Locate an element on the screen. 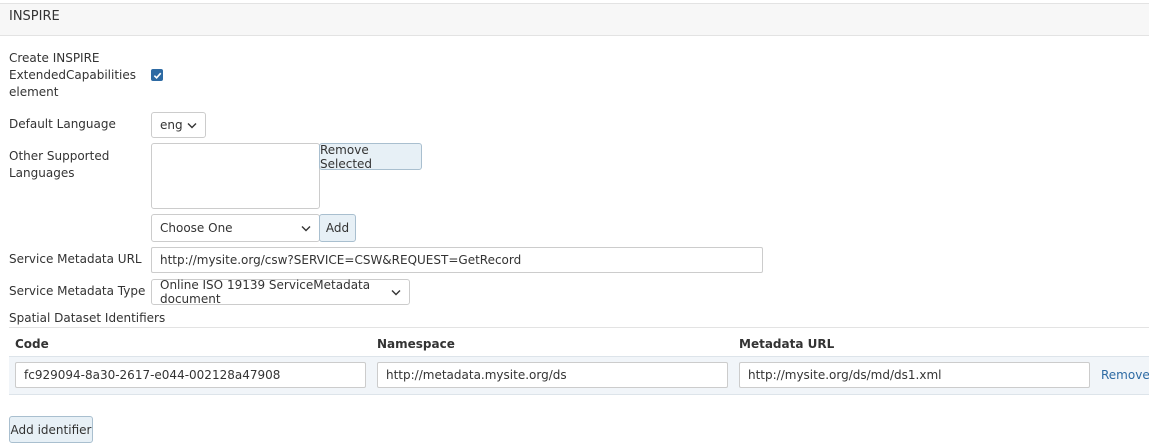 This screenshot has width=1149, height=447. code-input: fc929094-8a30-2617-e044-002128a47908 is located at coordinates (190, 375).